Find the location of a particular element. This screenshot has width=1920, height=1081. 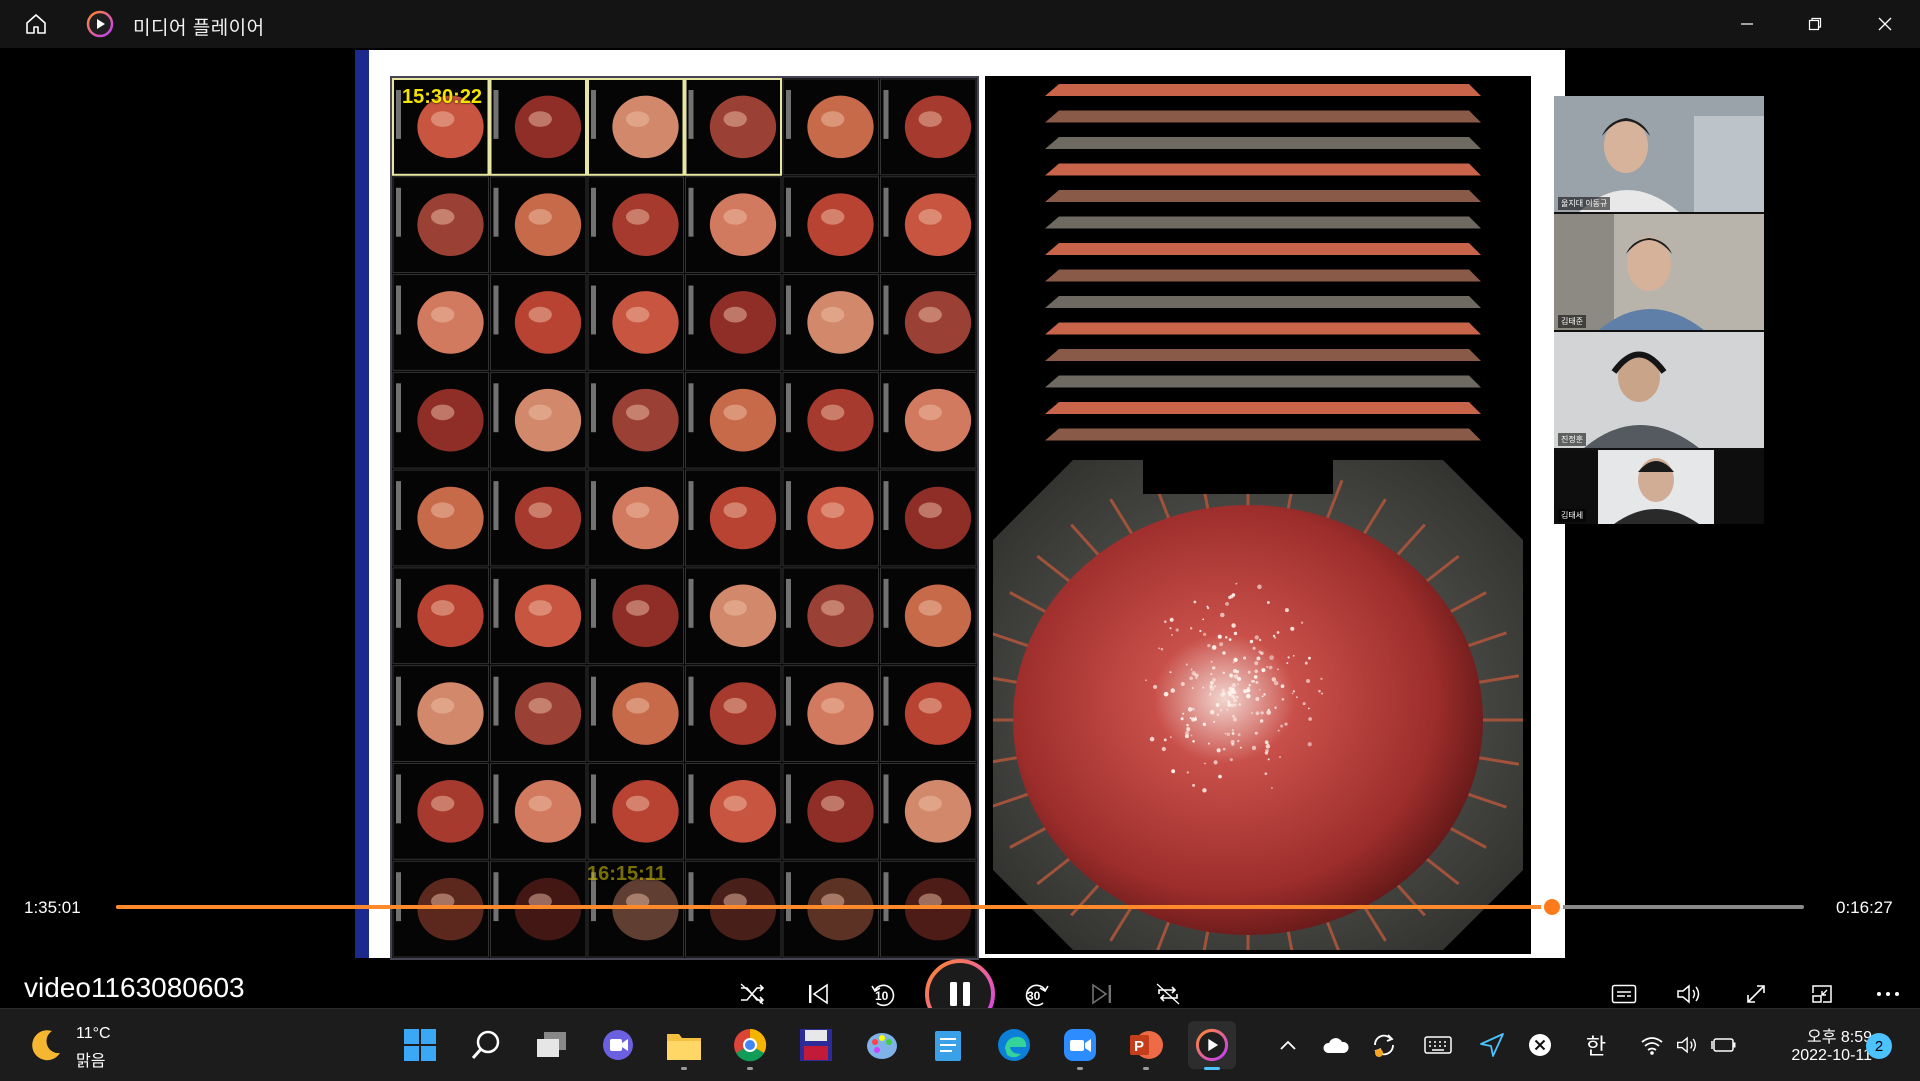

taskbar-app-edge is located at coordinates (1014, 1045).